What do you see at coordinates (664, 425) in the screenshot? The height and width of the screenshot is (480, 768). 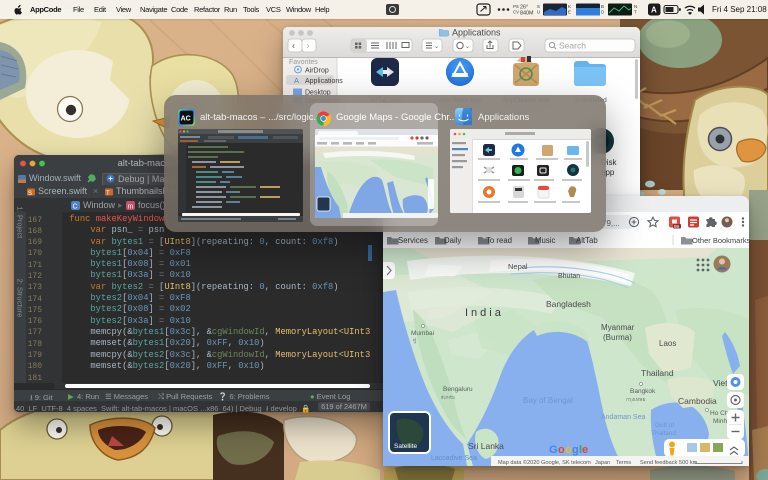 I see `svg-text: Gulf of` at bounding box center [664, 425].